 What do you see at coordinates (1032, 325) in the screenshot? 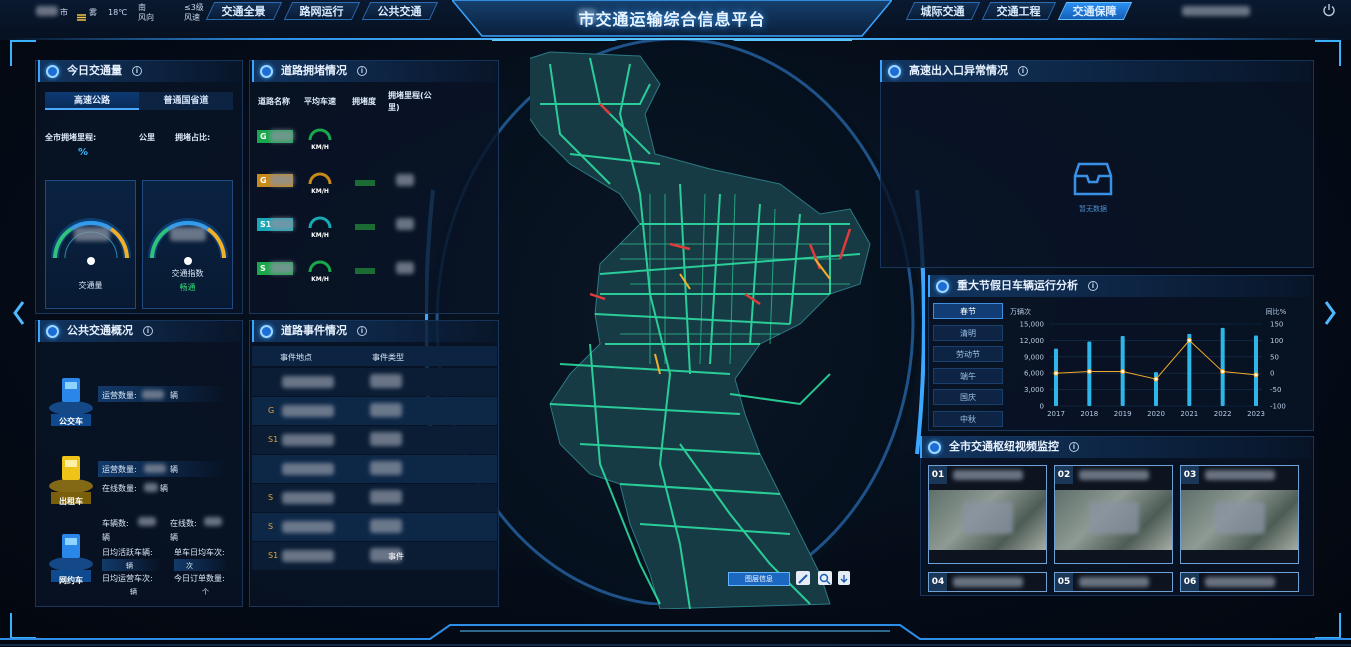
I see `left-tick-label: 15,000` at bounding box center [1032, 325].